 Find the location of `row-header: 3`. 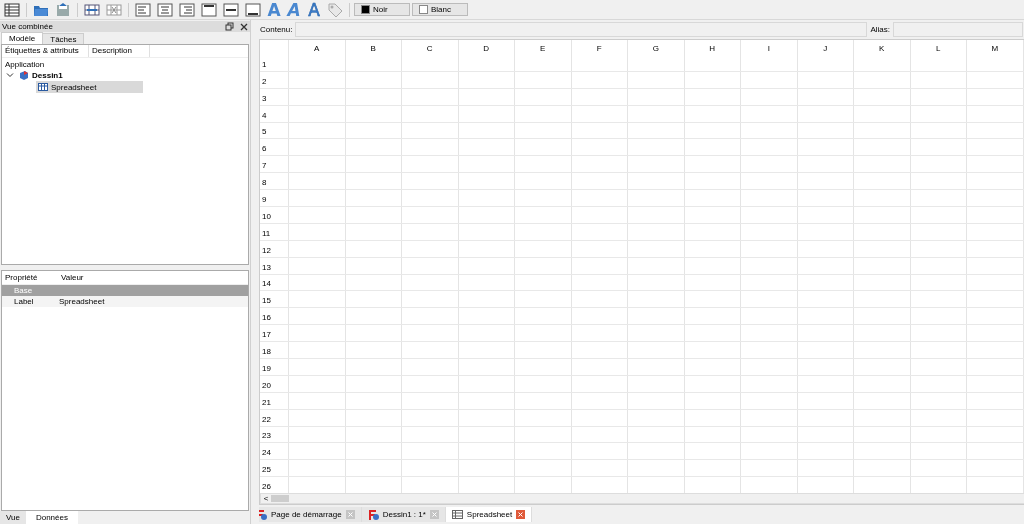

row-header: 3 is located at coordinates (274, 96).